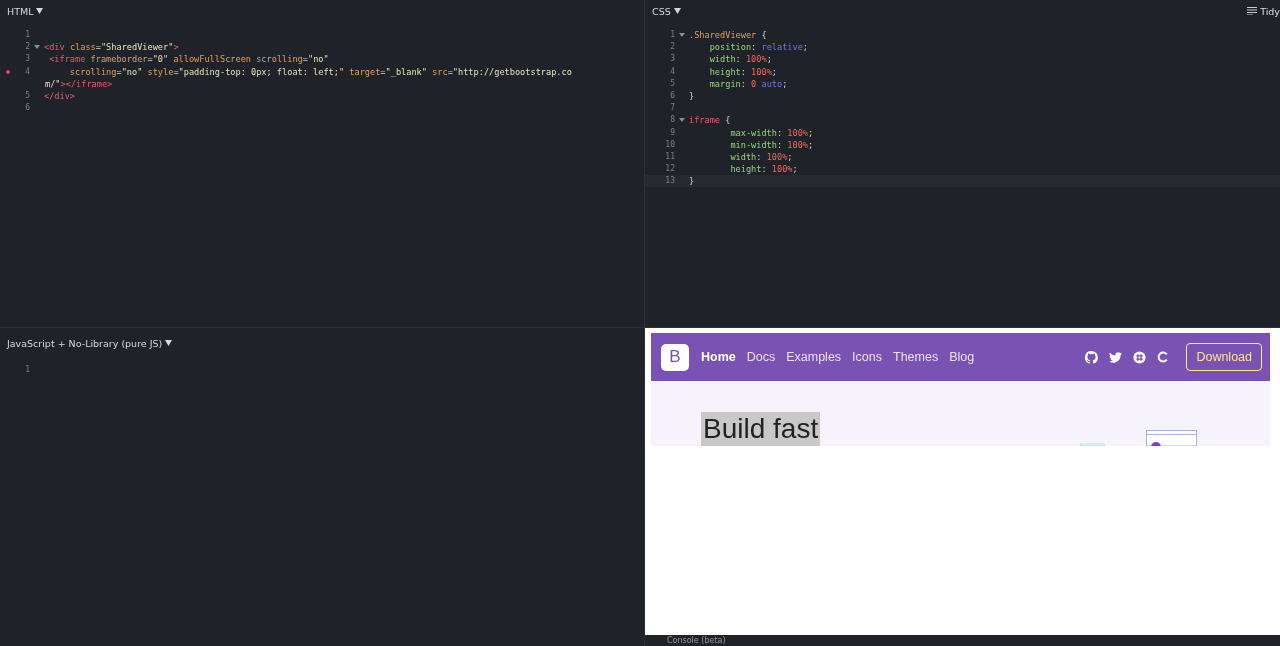 This screenshot has height=646, width=1280. Describe the element at coordinates (1116, 357) in the screenshot. I see `bird-icon` at that location.